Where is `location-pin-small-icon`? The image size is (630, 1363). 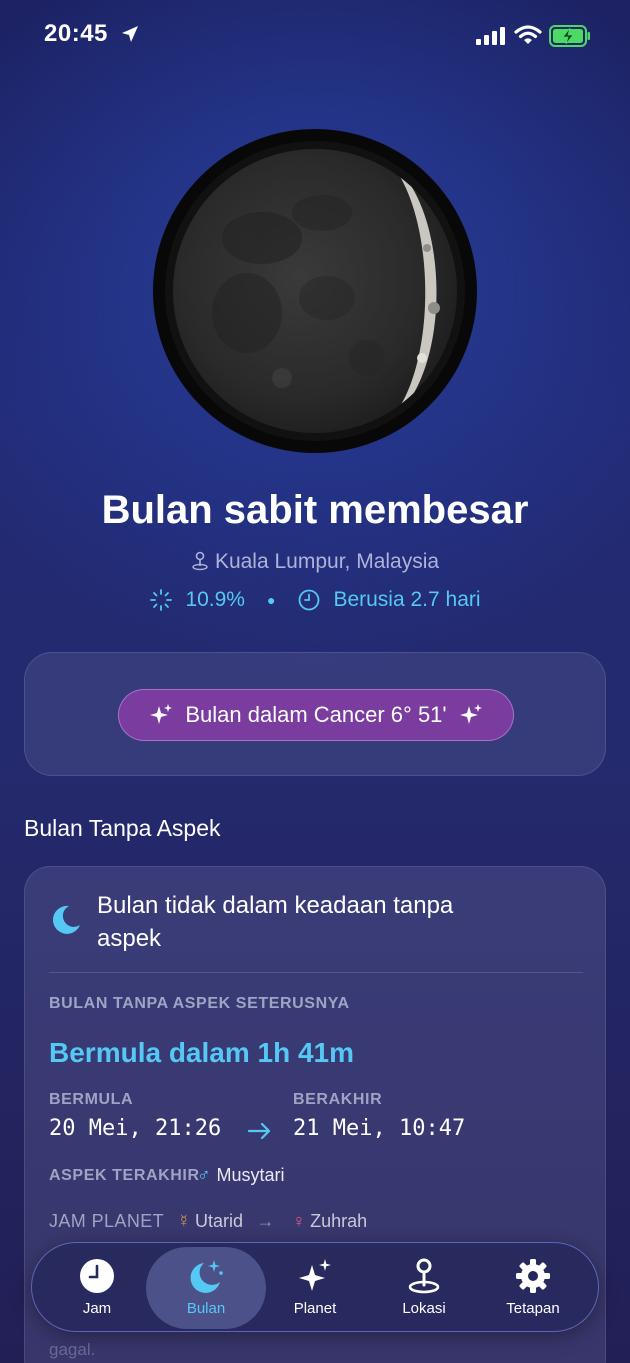
location-pin-small-icon is located at coordinates (200, 561).